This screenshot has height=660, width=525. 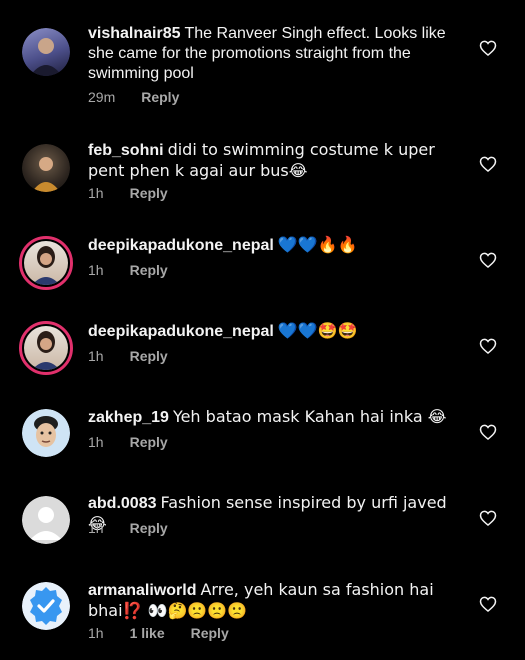 What do you see at coordinates (133, 97) in the screenshot?
I see `comment-meta: 29m Reply` at bounding box center [133, 97].